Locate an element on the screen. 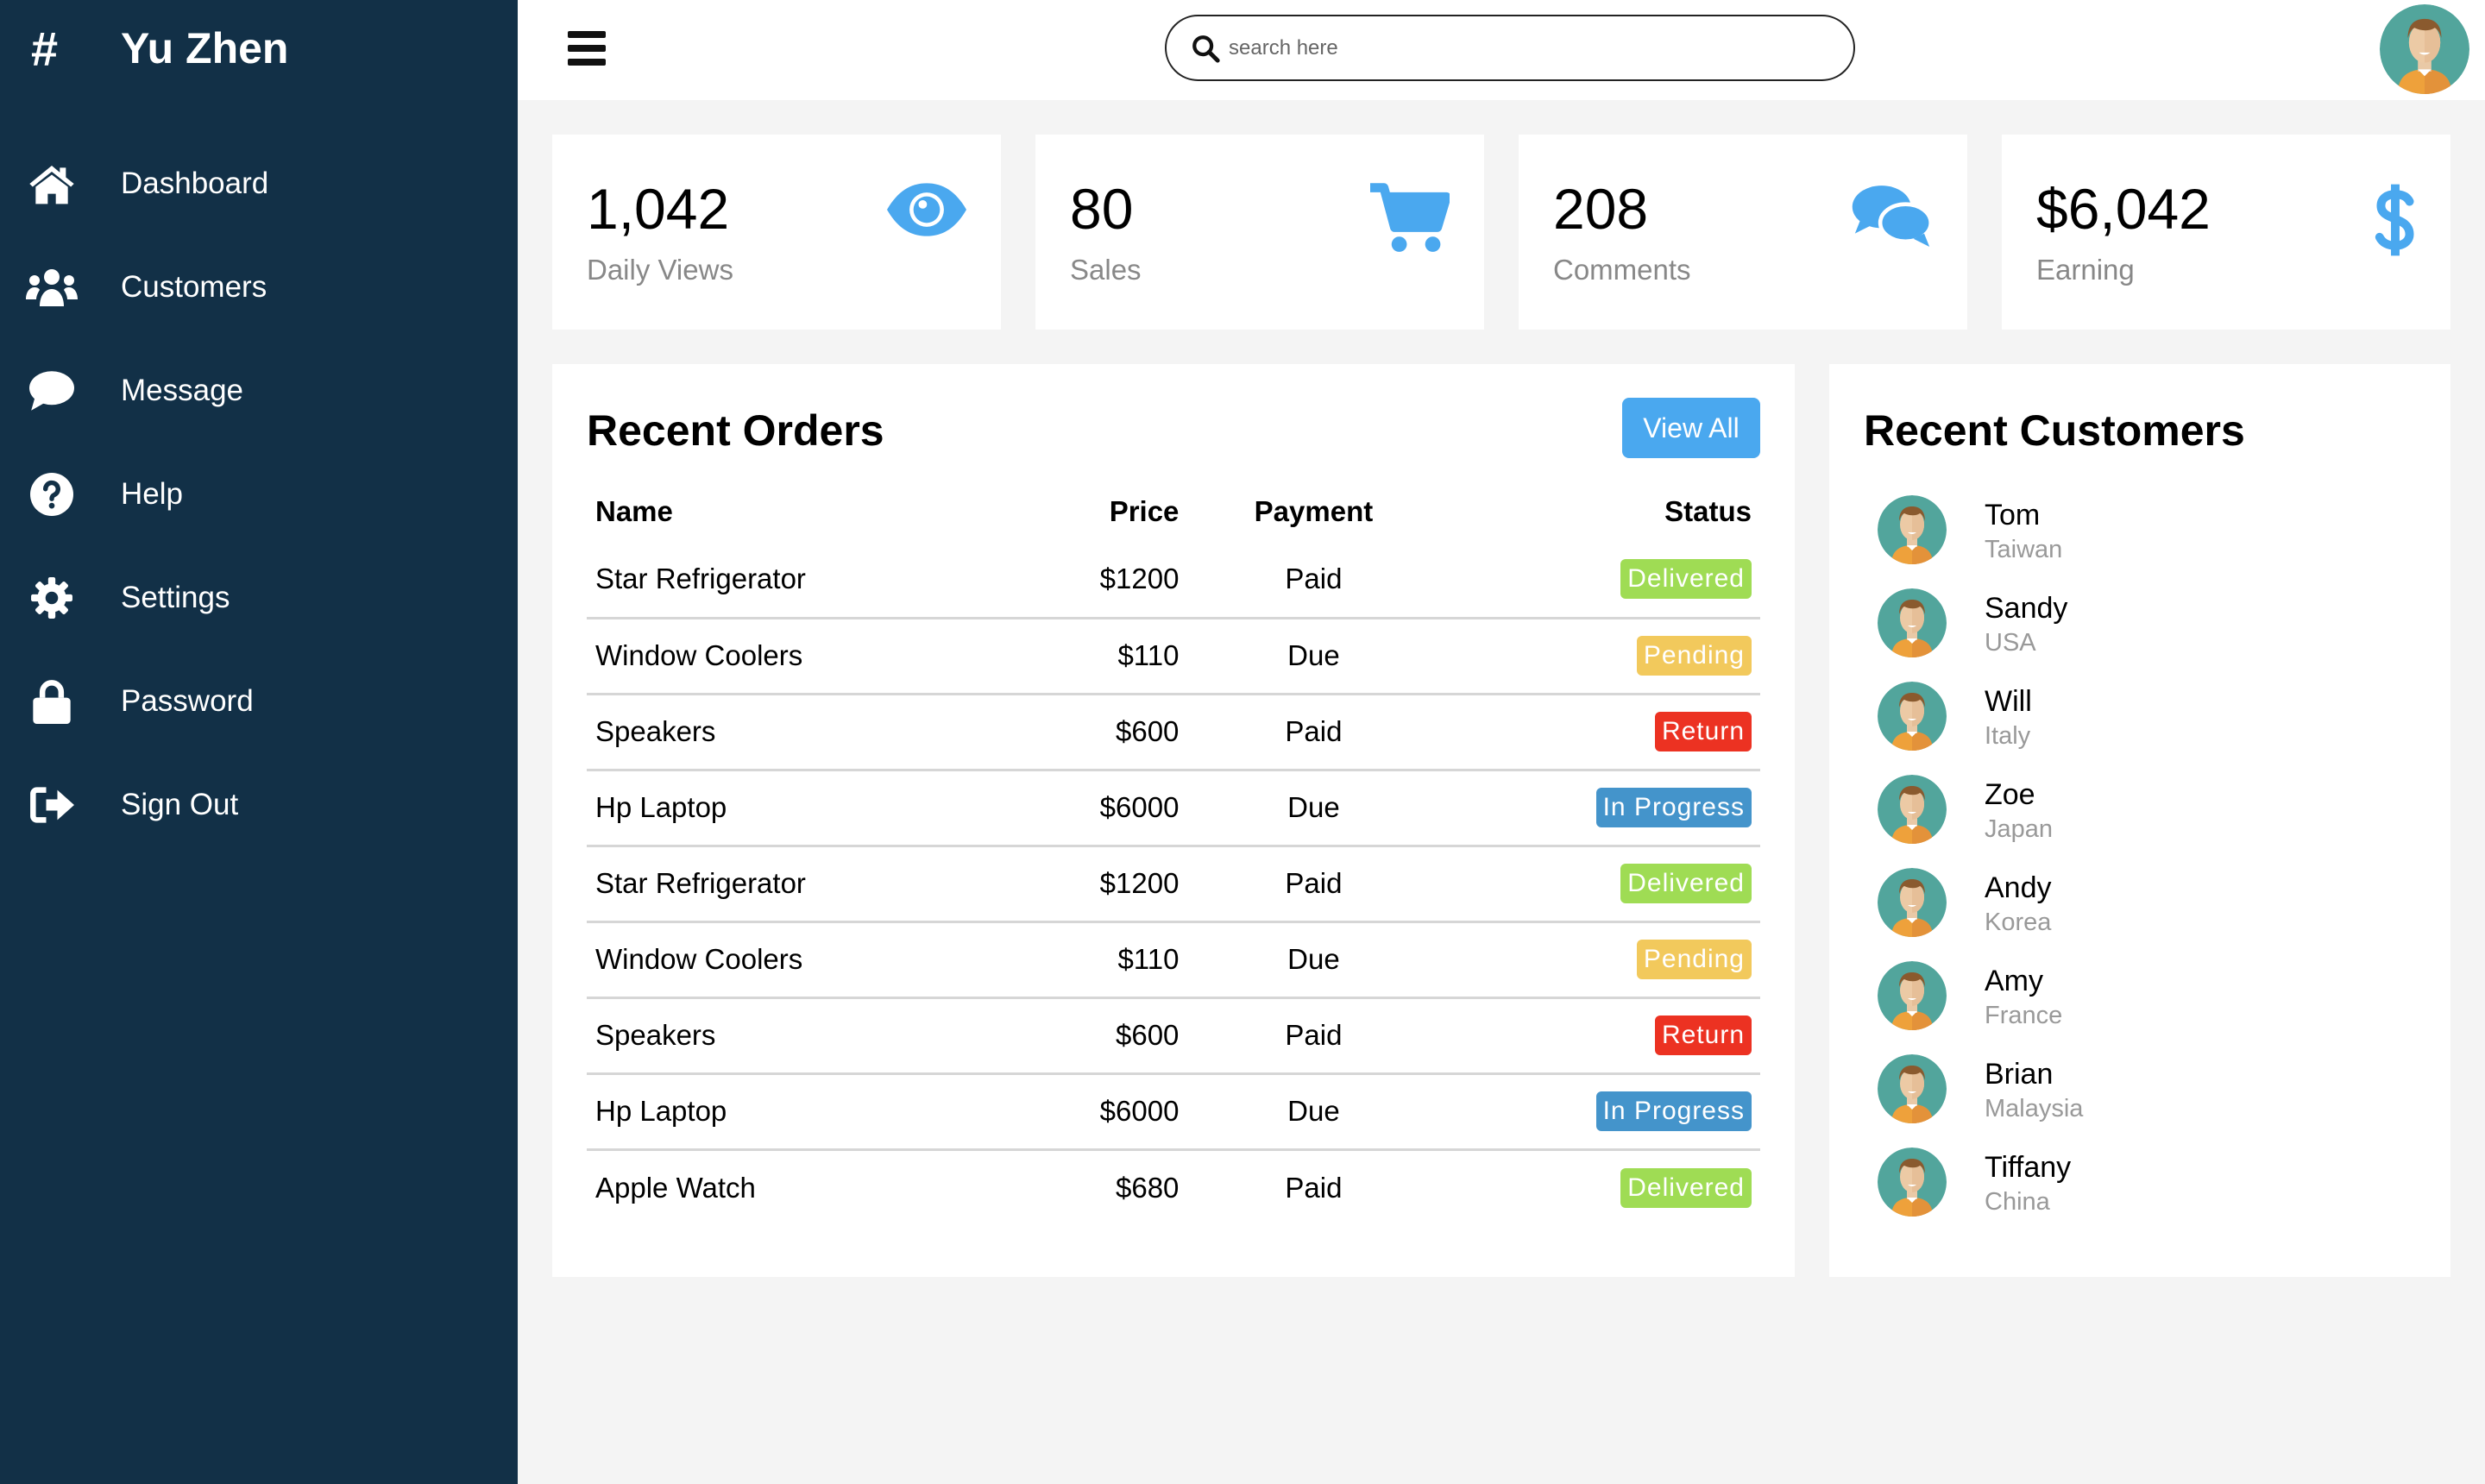 The width and height of the screenshot is (2485, 1484). customer-name: Tiffany is located at coordinates (2028, 1167).